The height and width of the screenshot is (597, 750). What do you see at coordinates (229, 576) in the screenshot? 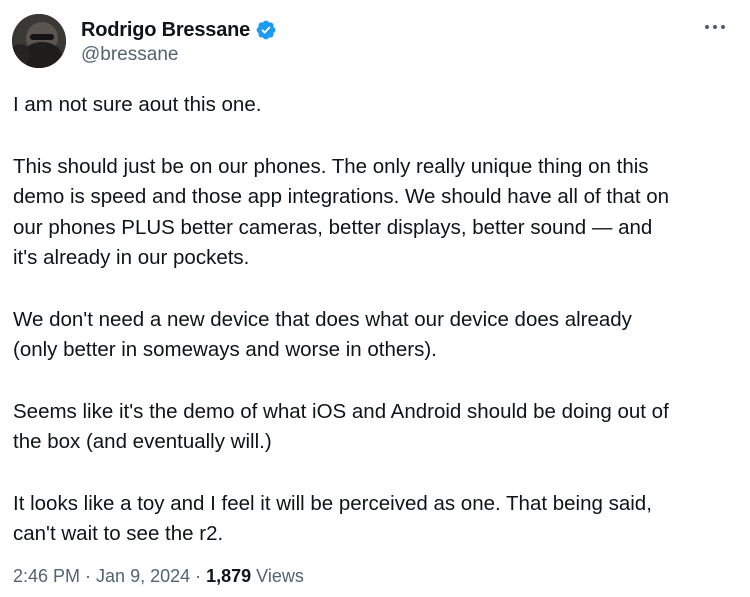
I see `views-count: 1,879` at bounding box center [229, 576].